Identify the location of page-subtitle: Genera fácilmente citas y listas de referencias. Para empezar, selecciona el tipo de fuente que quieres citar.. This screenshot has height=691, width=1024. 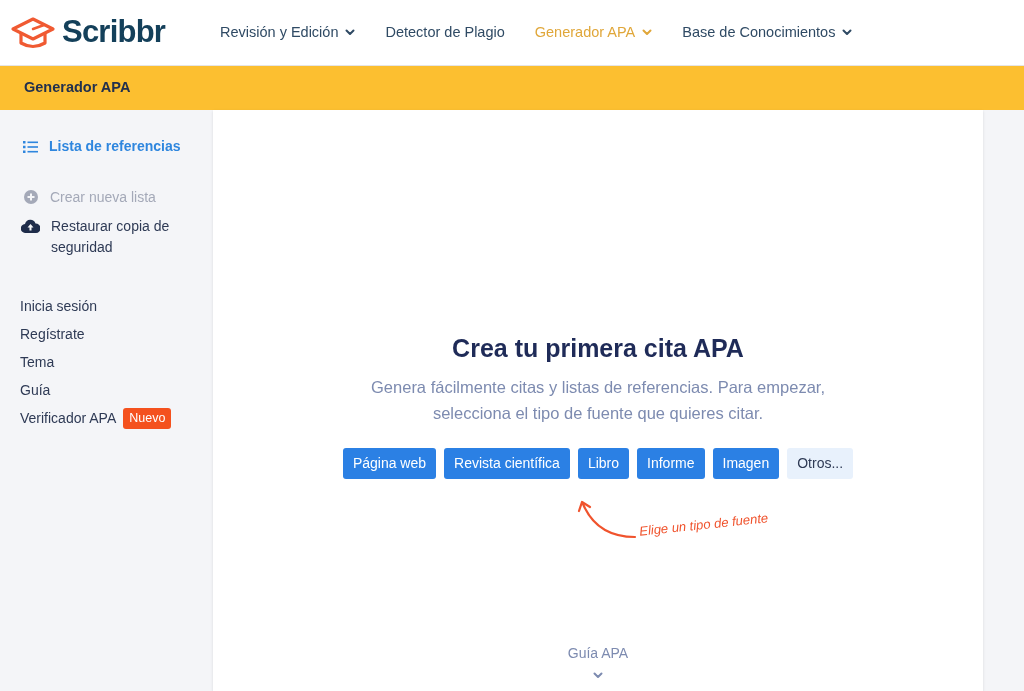
(598, 400).